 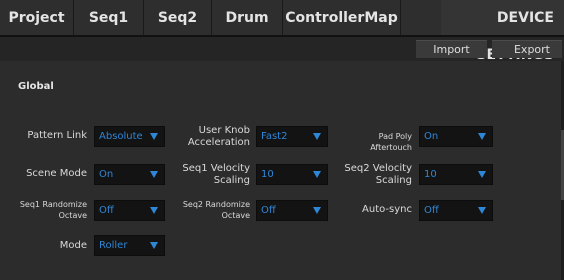 What do you see at coordinates (292, 136) in the screenshot?
I see `user-knob-acceleration-select: Fast2` at bounding box center [292, 136].